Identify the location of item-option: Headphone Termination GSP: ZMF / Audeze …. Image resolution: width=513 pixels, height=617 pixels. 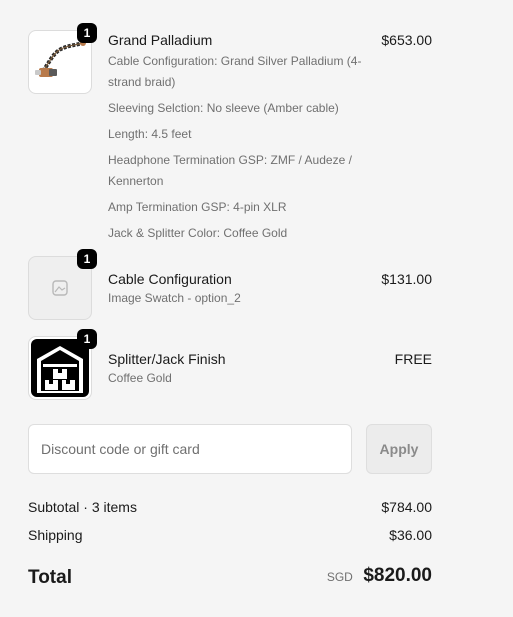
(230, 170).